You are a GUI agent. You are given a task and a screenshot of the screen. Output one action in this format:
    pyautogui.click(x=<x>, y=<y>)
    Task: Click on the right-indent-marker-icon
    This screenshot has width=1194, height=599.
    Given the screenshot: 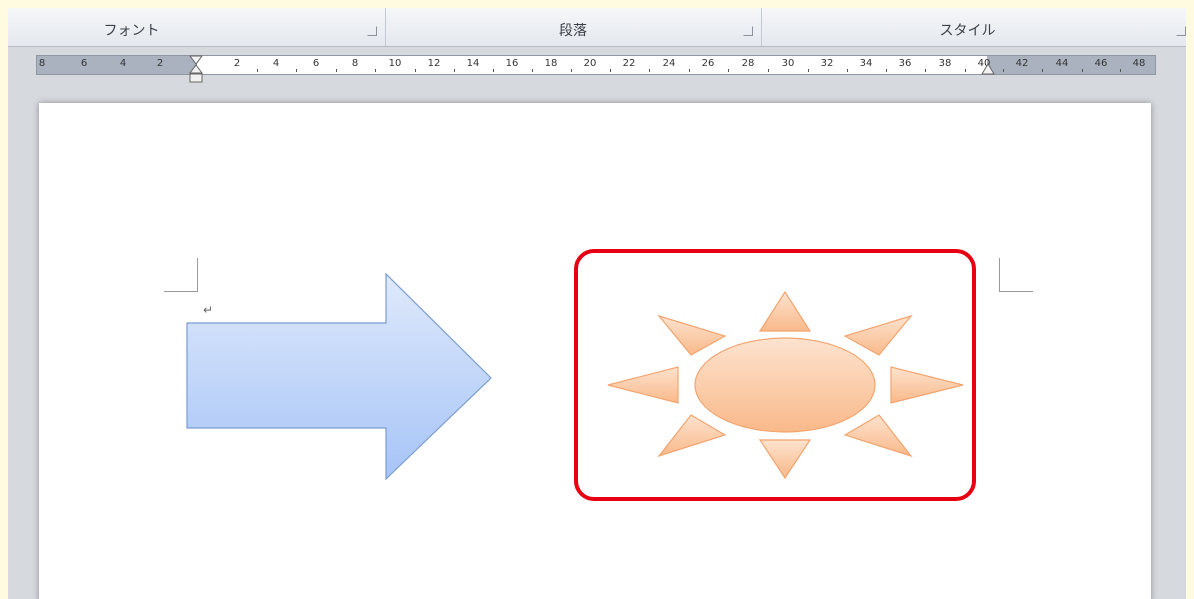 What is the action you would take?
    pyautogui.click(x=988, y=69)
    